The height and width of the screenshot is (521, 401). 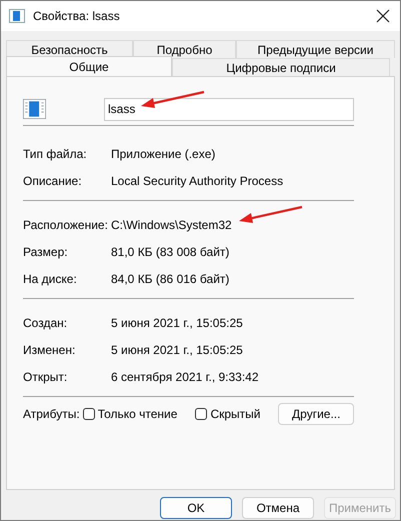 What do you see at coordinates (138, 414) in the screenshot?
I see `checkbox-label: Только чтение` at bounding box center [138, 414].